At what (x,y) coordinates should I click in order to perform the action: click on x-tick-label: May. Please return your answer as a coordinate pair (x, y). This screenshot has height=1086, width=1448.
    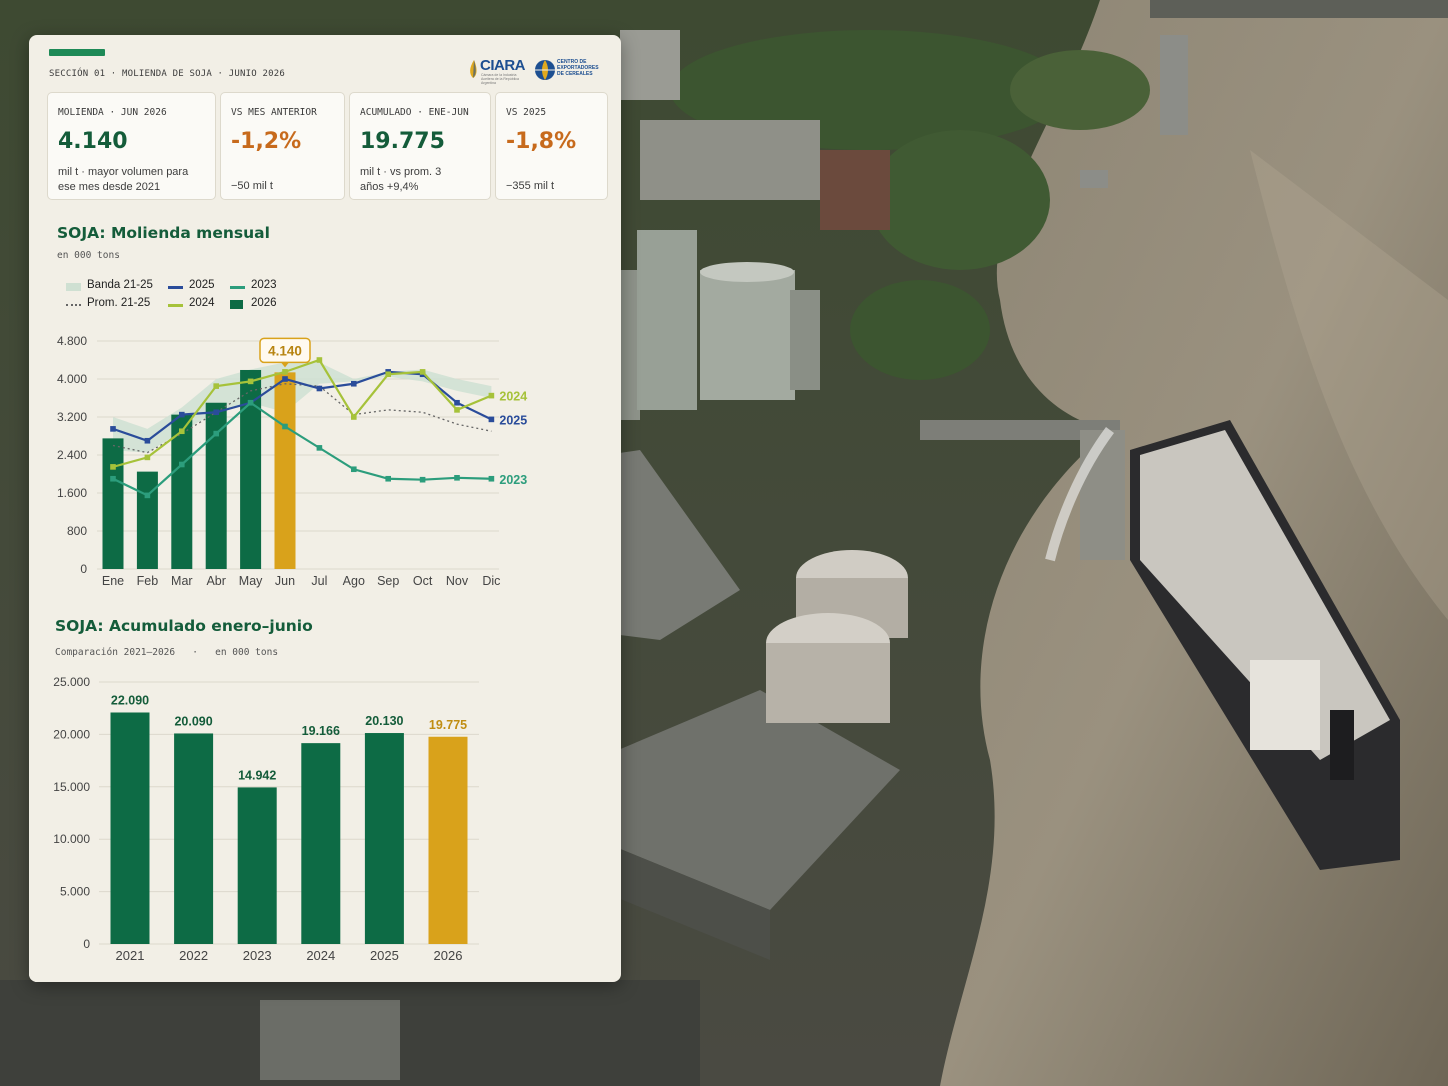
    Looking at the image, I should click on (251, 581).